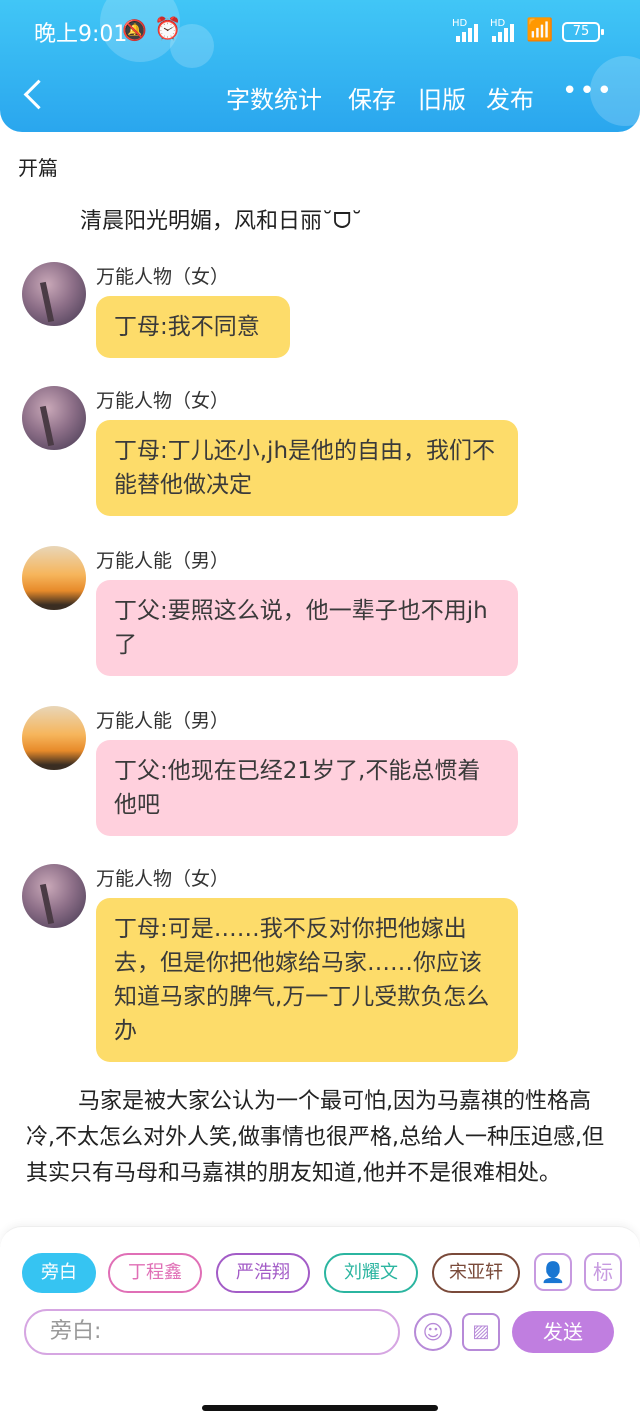  What do you see at coordinates (320, 66) in the screenshot?
I see `header: 晚上9:01 🔕 ⏰ HD HD 📶 75 字数统计 保存 旧版 发布 •••` at bounding box center [320, 66].